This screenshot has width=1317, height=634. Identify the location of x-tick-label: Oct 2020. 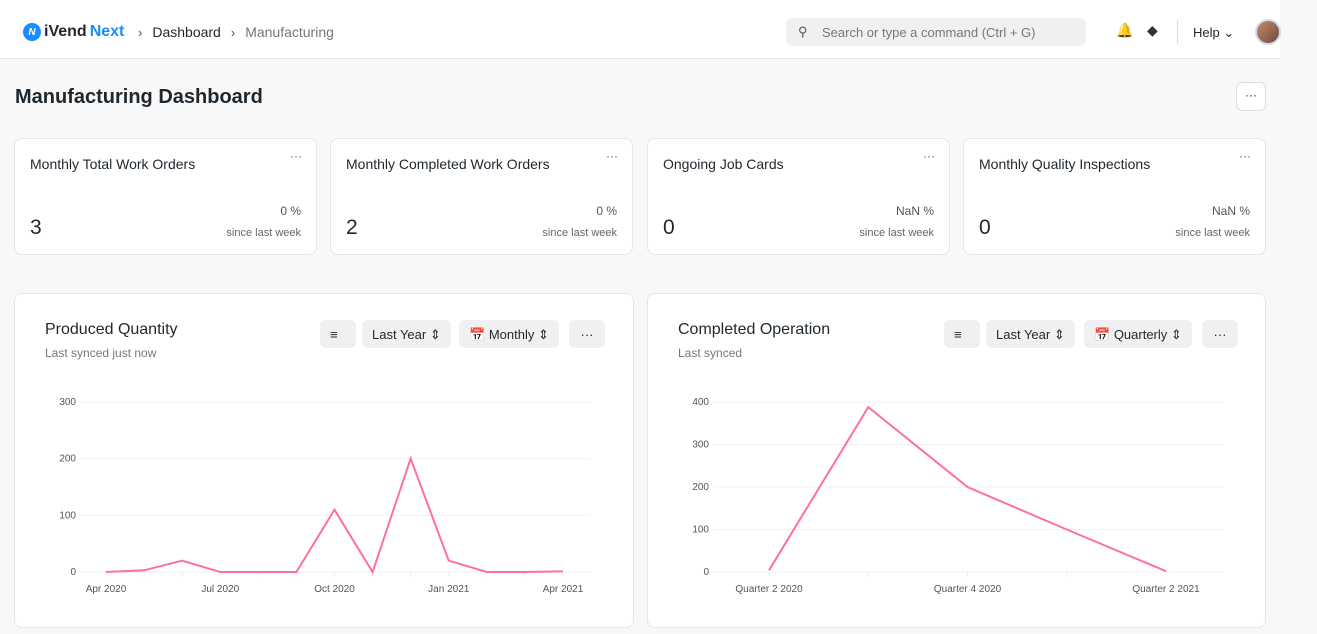
(334, 589).